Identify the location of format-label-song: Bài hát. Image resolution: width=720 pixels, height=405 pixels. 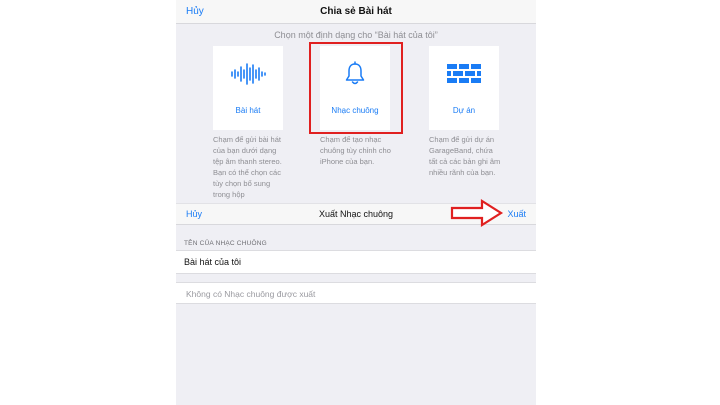
(248, 110).